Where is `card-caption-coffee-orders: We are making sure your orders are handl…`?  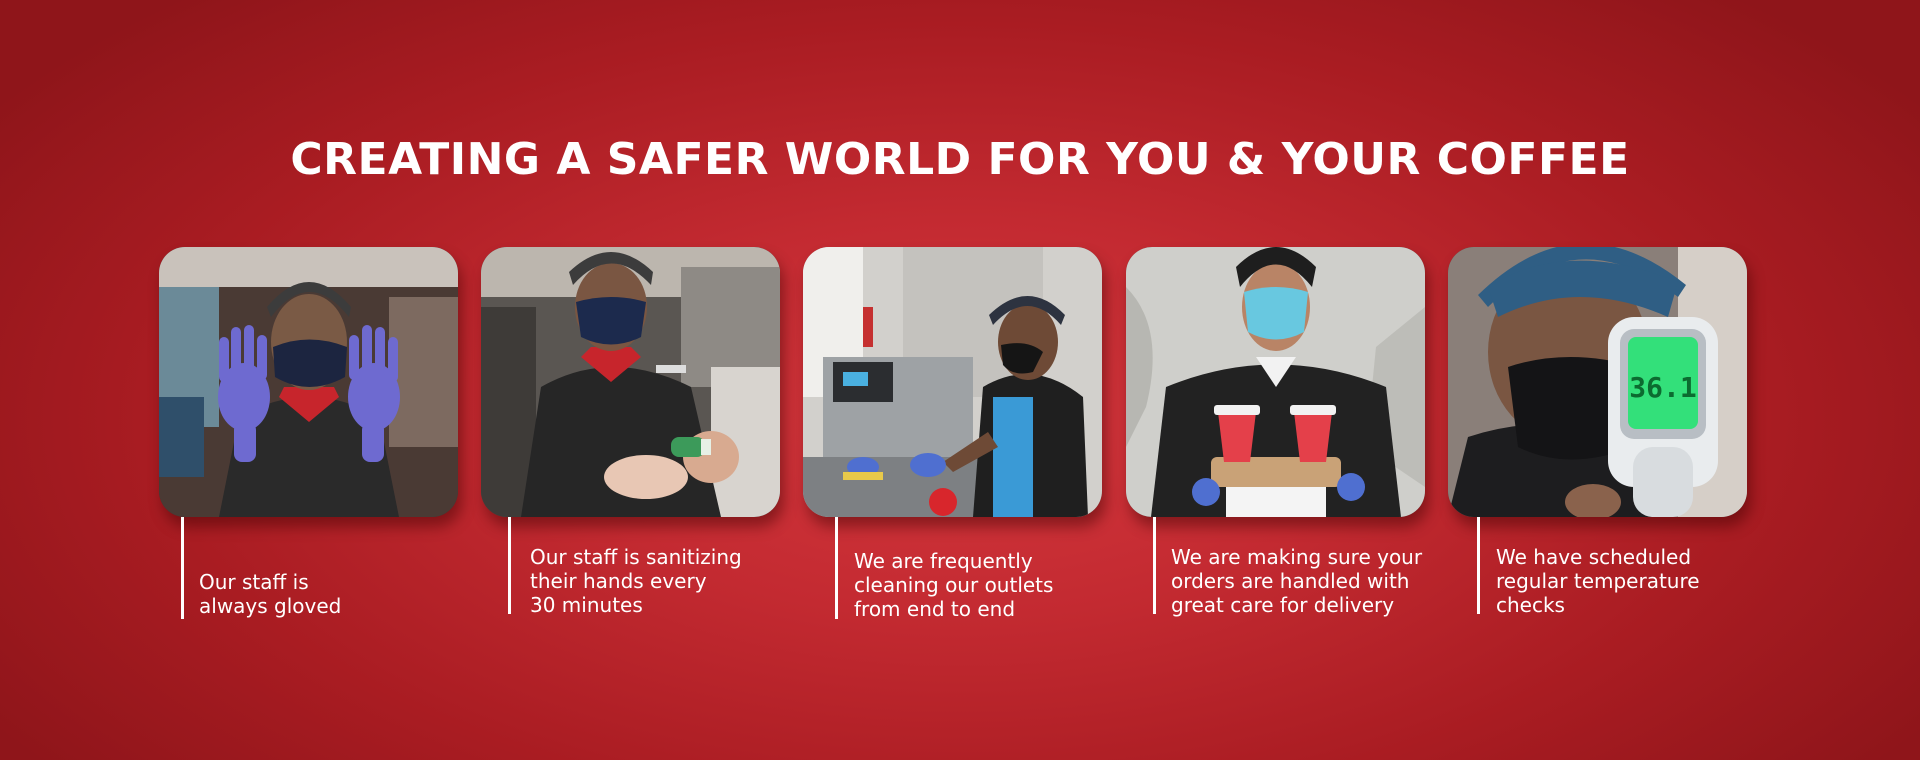 card-caption-coffee-orders: We are making sure your orders are handl… is located at coordinates (1297, 581).